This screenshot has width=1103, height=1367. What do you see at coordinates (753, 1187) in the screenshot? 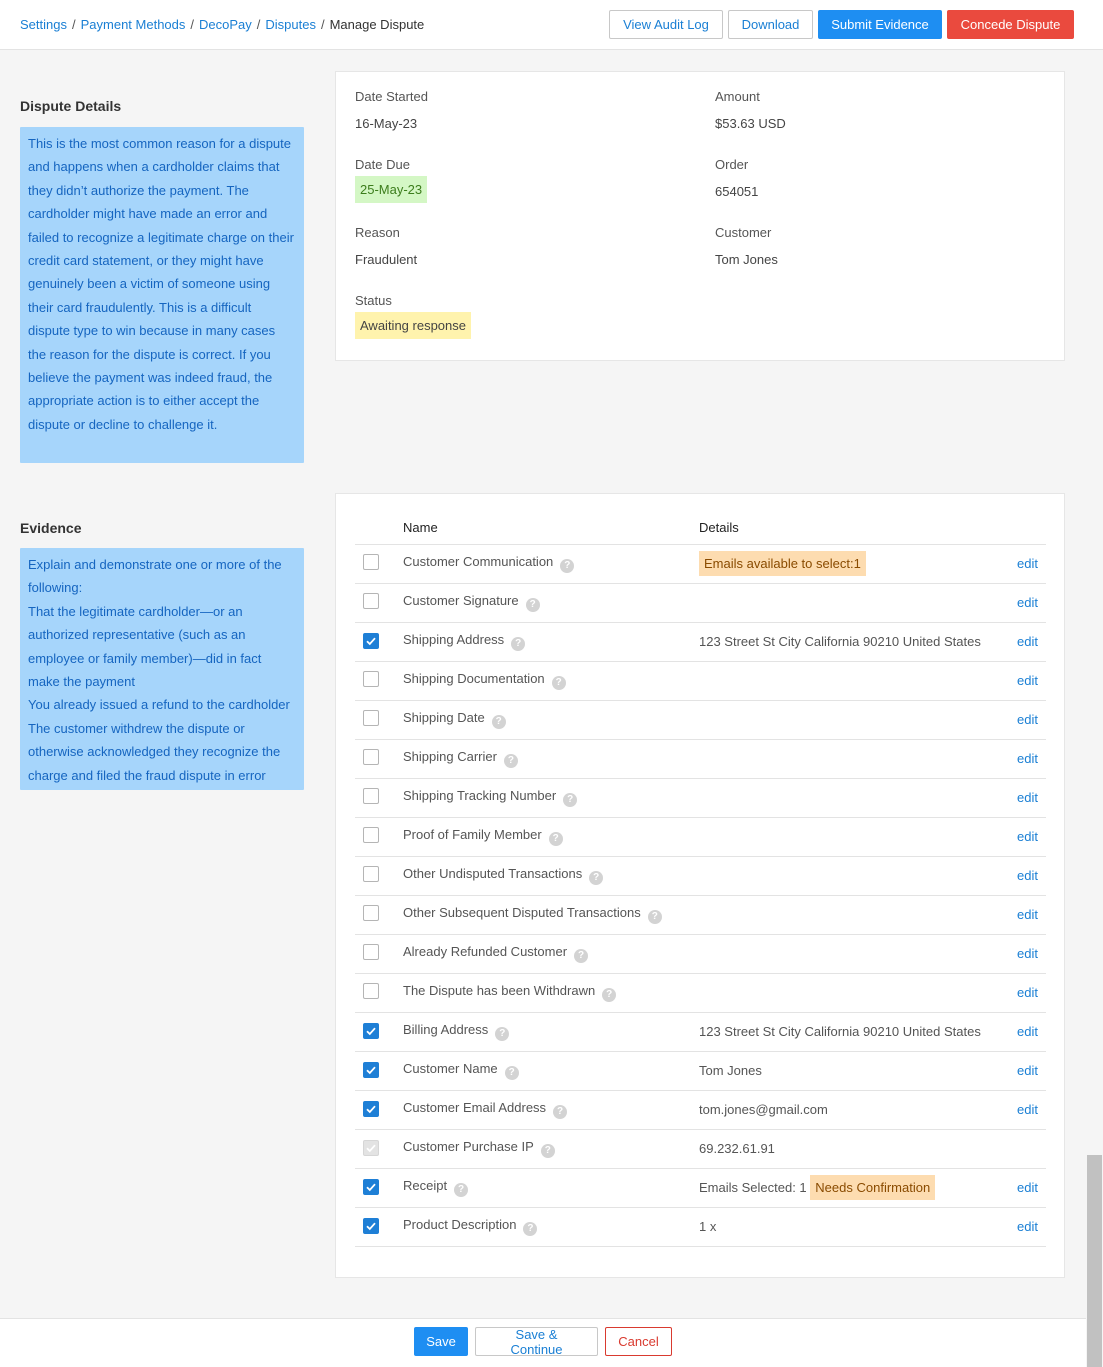
I see `evidence-details: Emails Selected: 1` at bounding box center [753, 1187].